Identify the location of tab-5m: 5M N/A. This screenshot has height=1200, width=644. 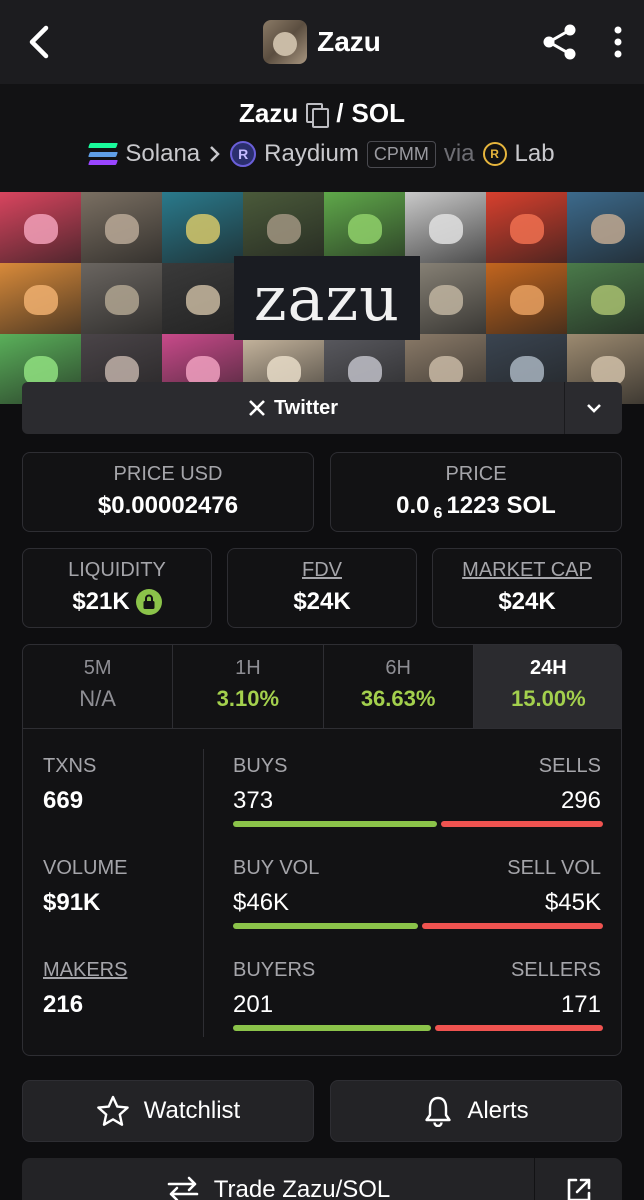
(98, 686).